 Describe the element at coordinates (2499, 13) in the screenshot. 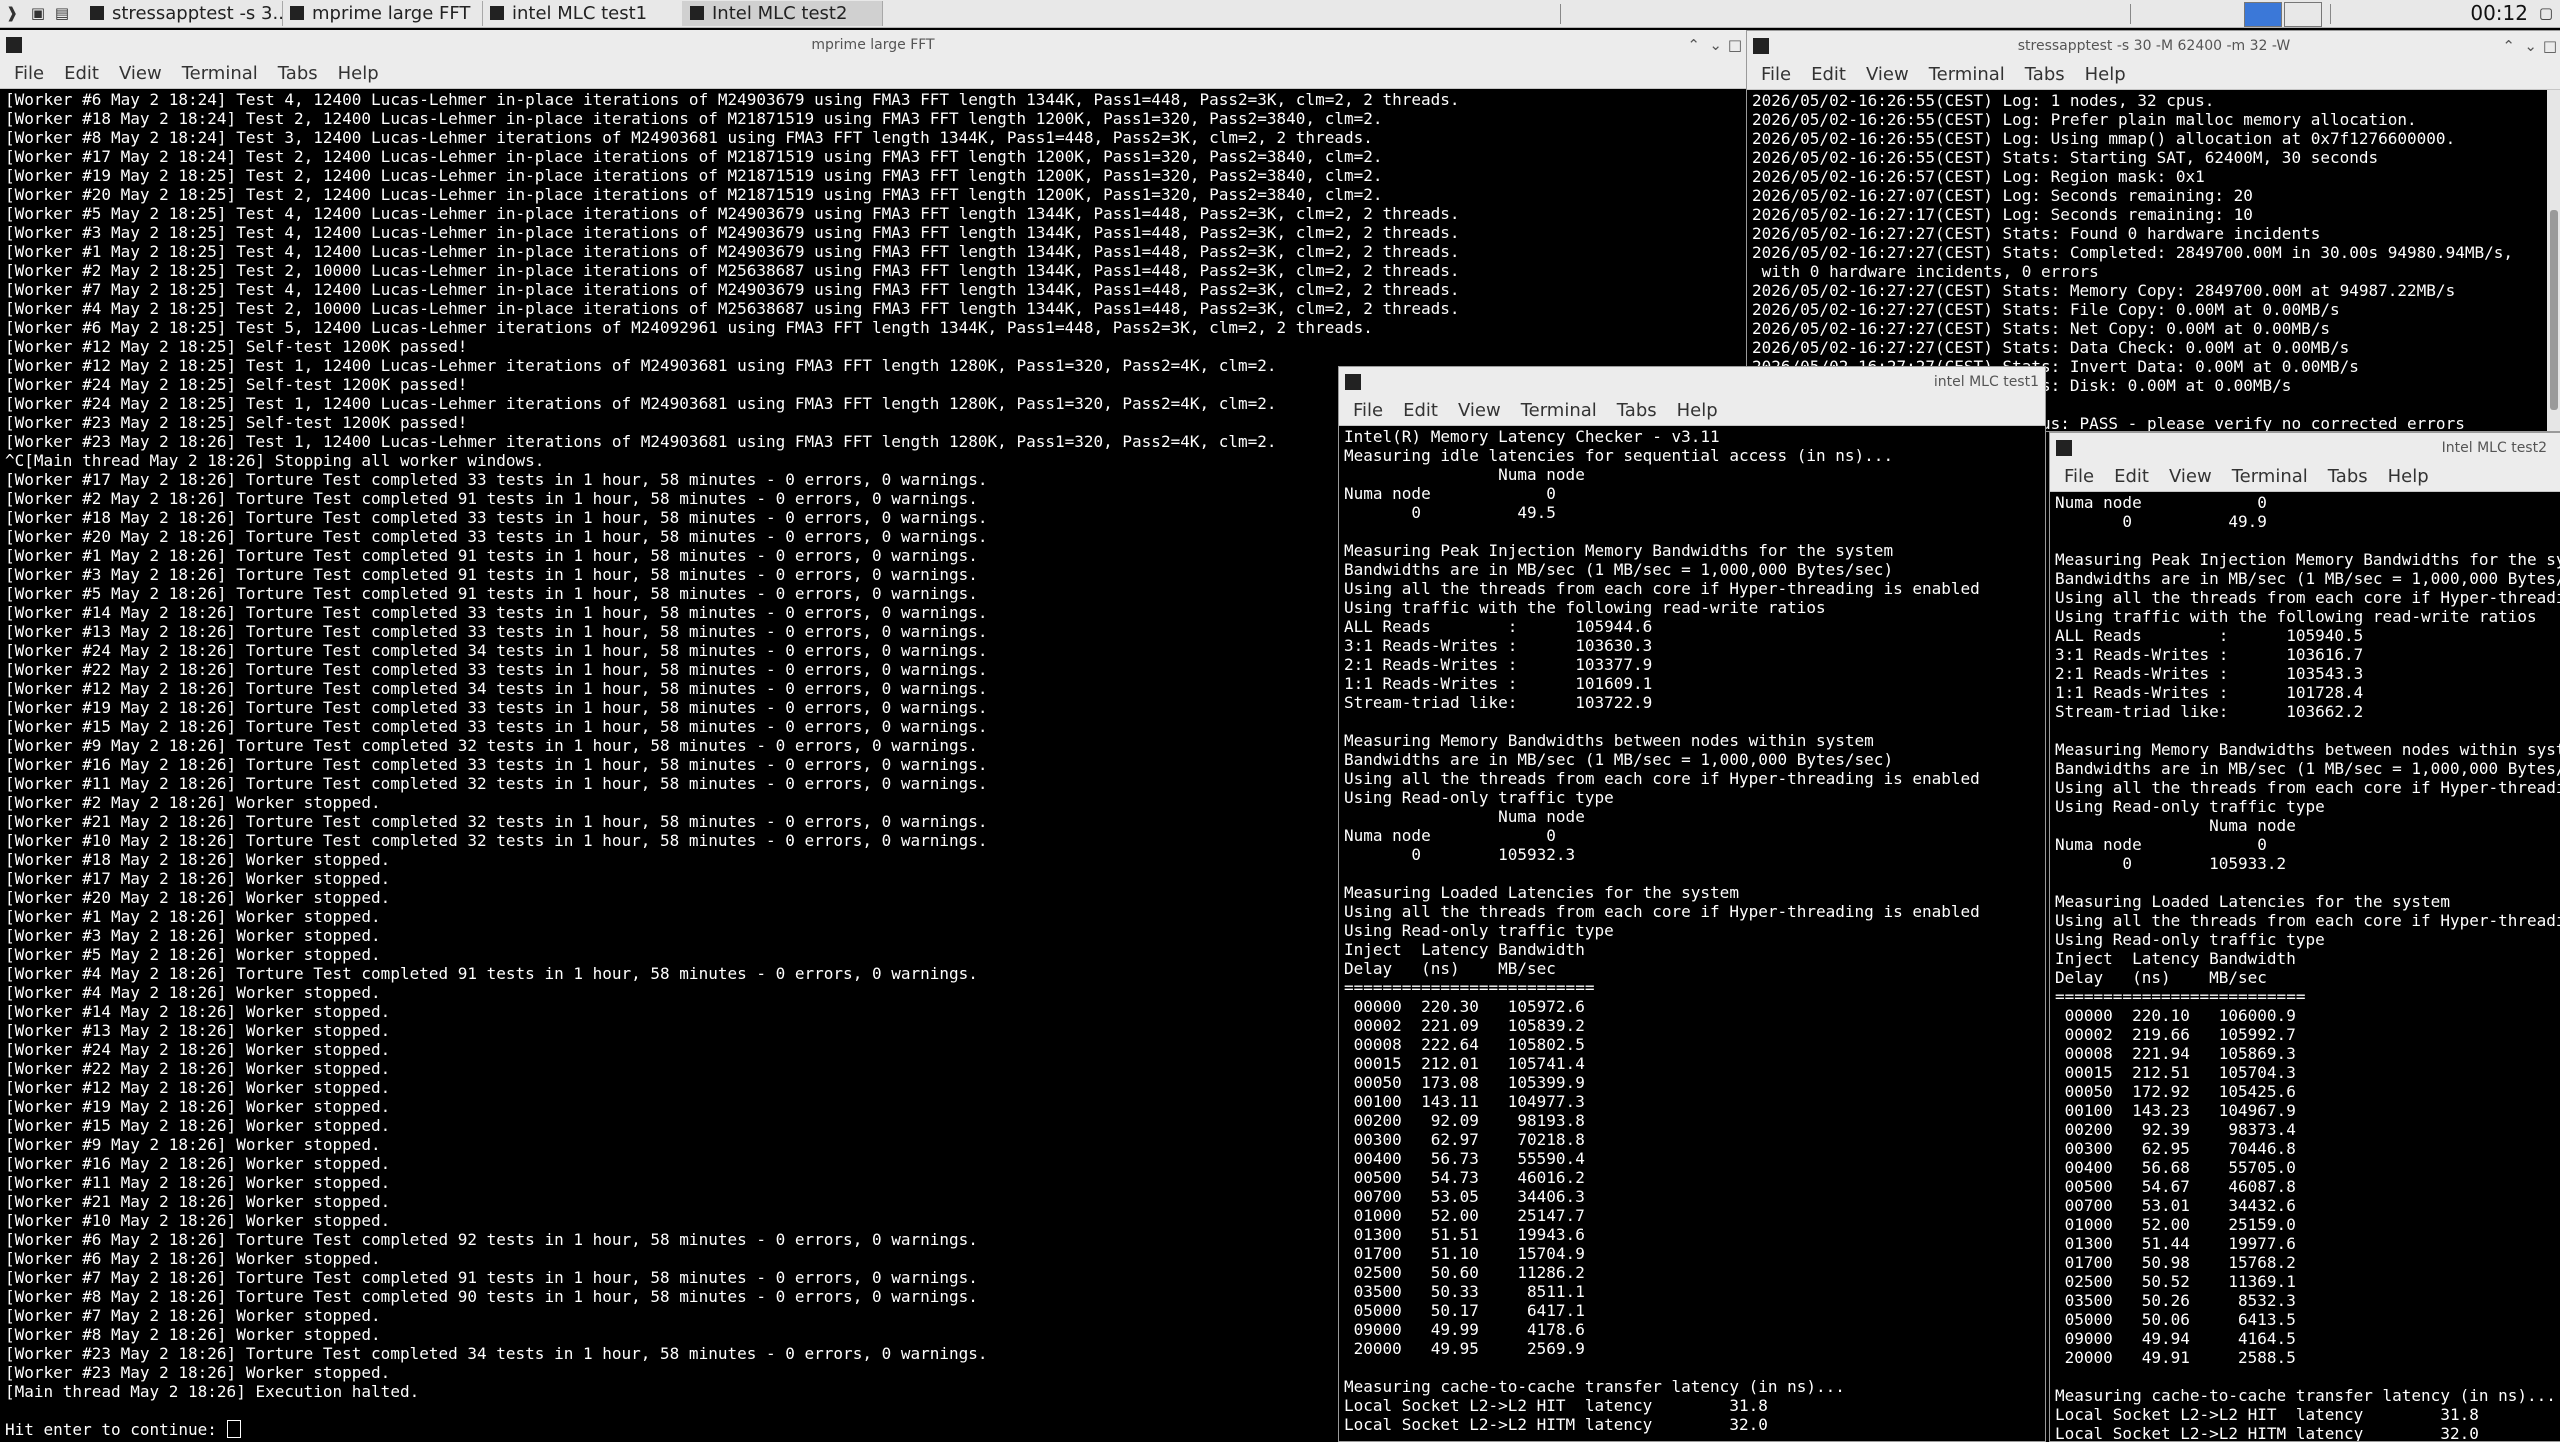

I see `clock: 00:12` at that location.